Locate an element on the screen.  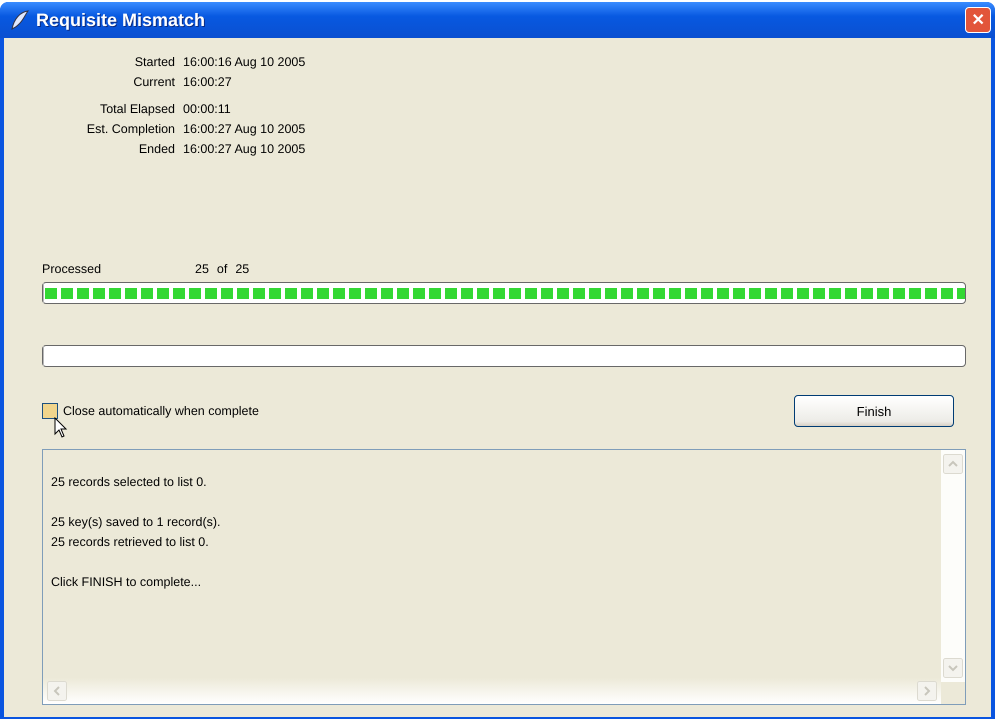
time-label: Ended is located at coordinates (156, 149).